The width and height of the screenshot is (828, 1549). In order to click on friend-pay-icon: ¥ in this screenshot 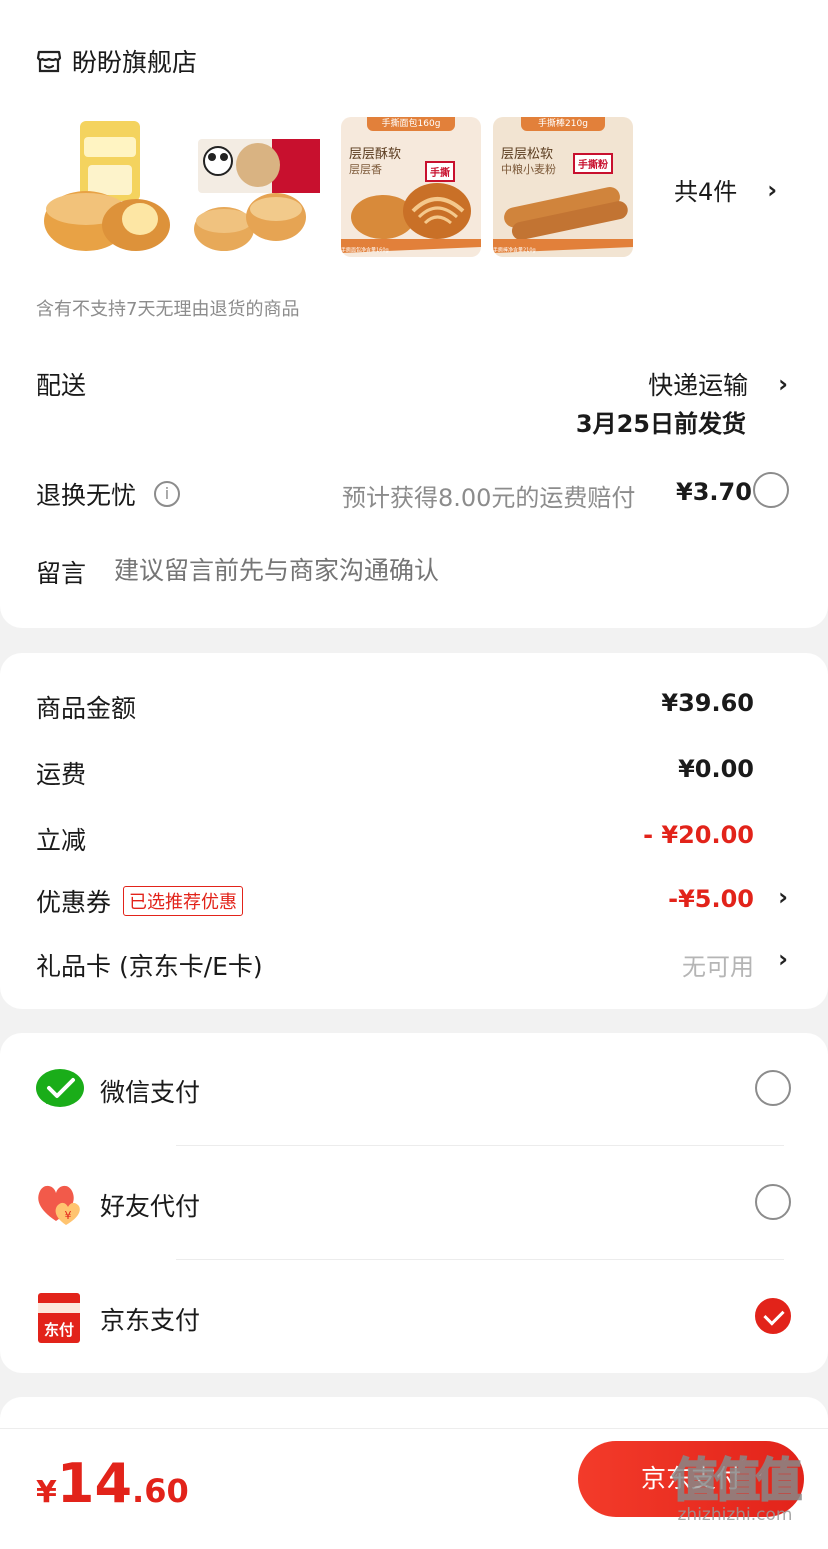, I will do `click(60, 1204)`.